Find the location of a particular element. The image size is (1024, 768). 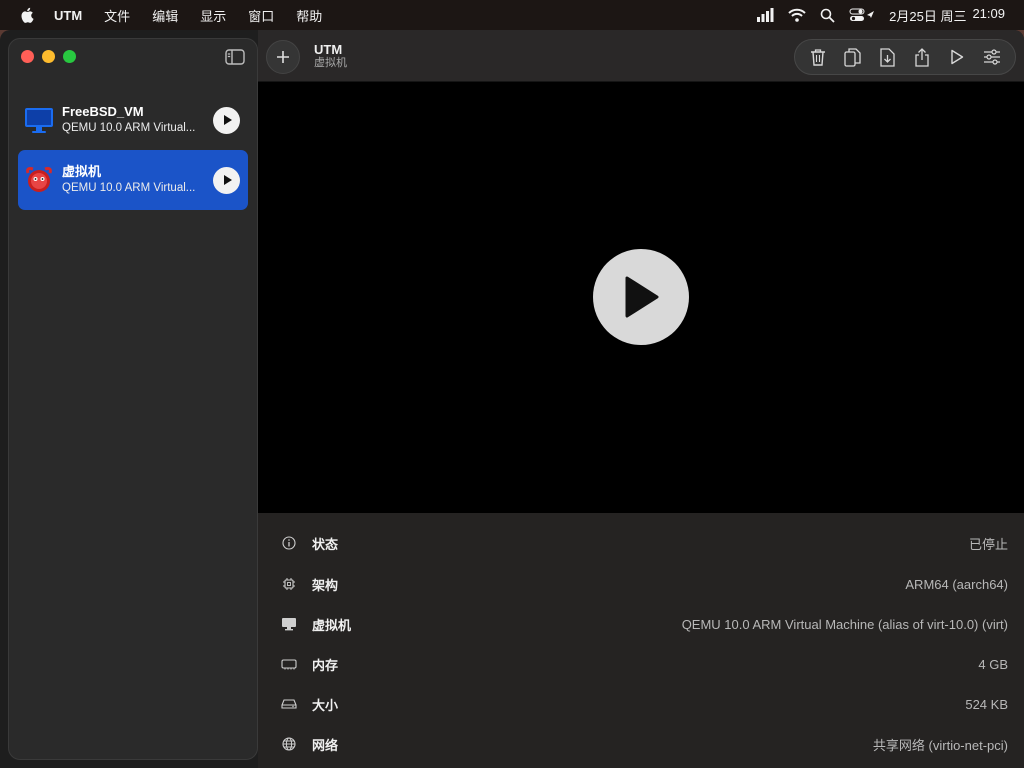

window-title: UTM is located at coordinates (328, 49).